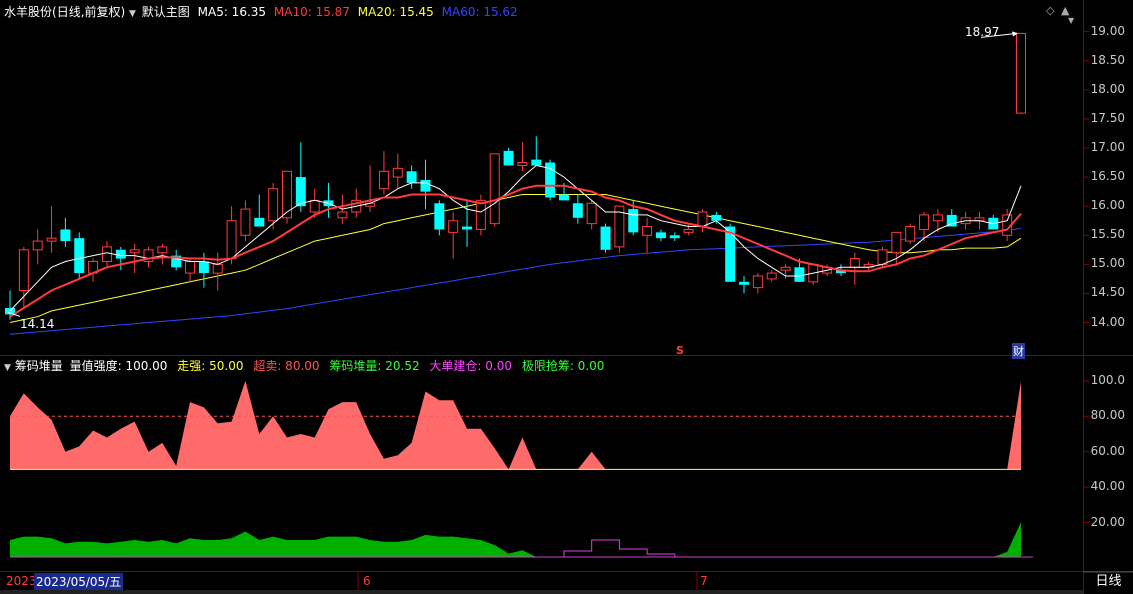 The image size is (1133, 594). What do you see at coordinates (1057, 10) in the screenshot?
I see `header-controls: ◇ ▲` at bounding box center [1057, 10].